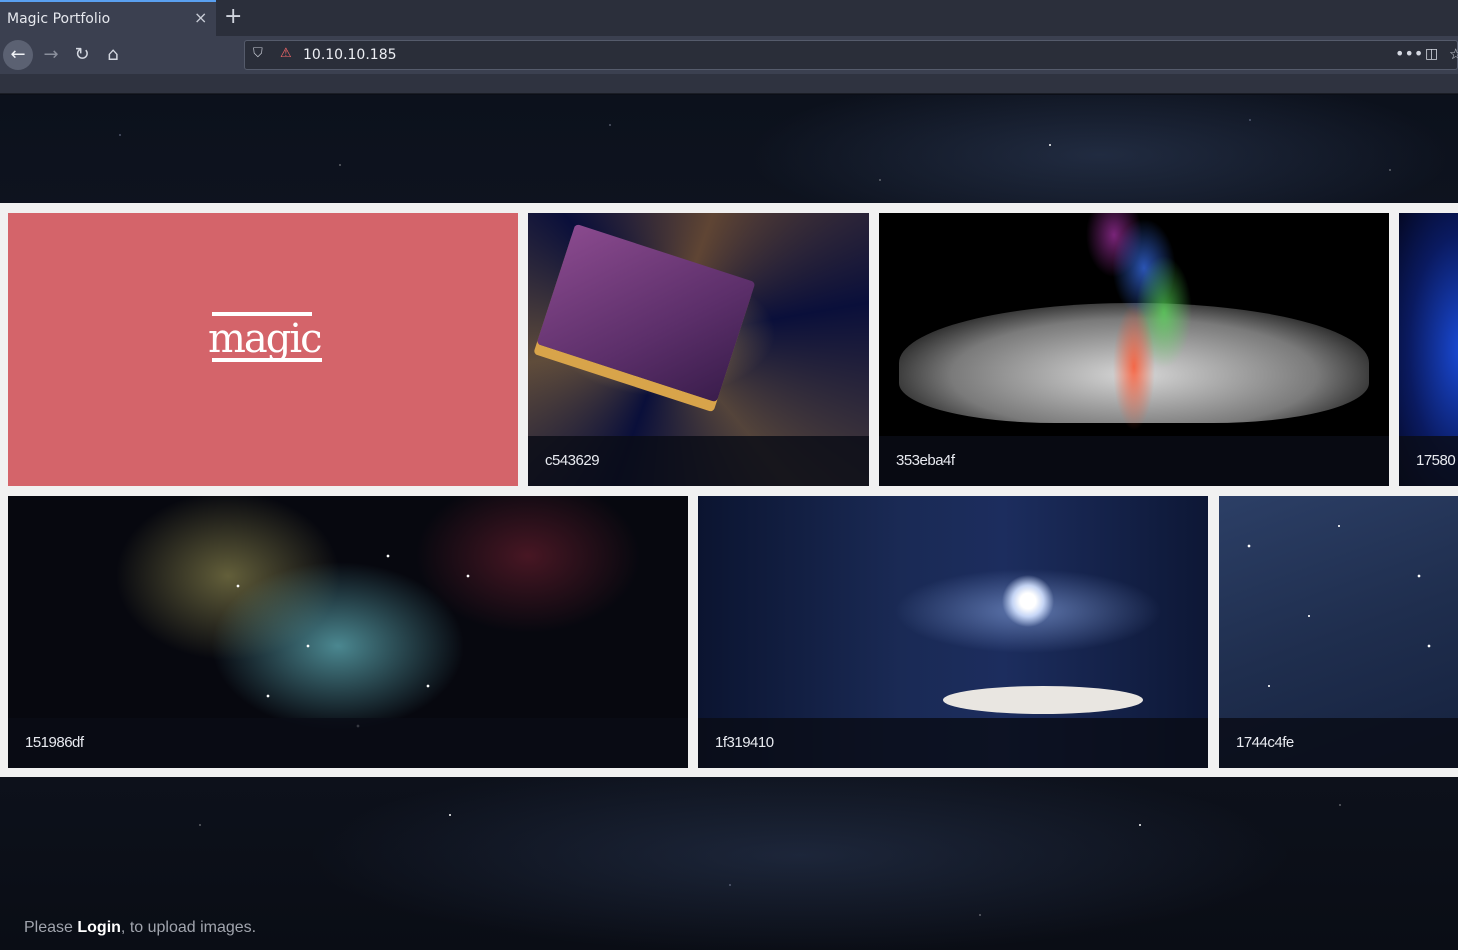  I want to click on image-name: 151986df, so click(54, 742).